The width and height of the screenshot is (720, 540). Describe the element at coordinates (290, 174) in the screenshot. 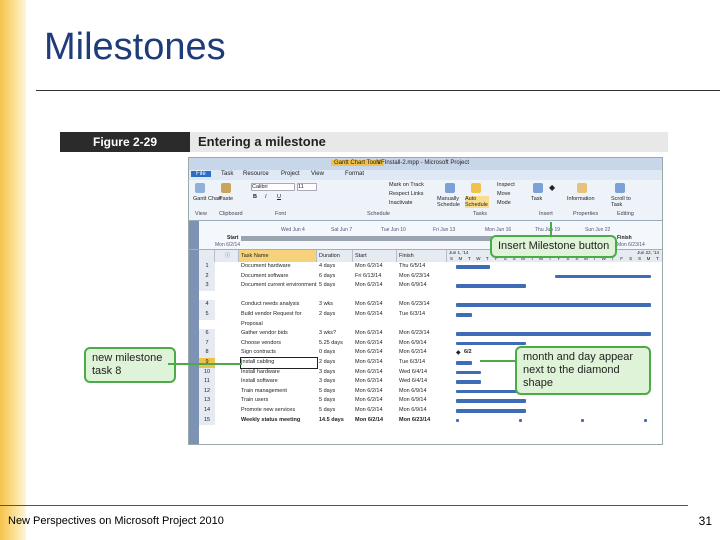

I see `tab-project: Project` at that location.